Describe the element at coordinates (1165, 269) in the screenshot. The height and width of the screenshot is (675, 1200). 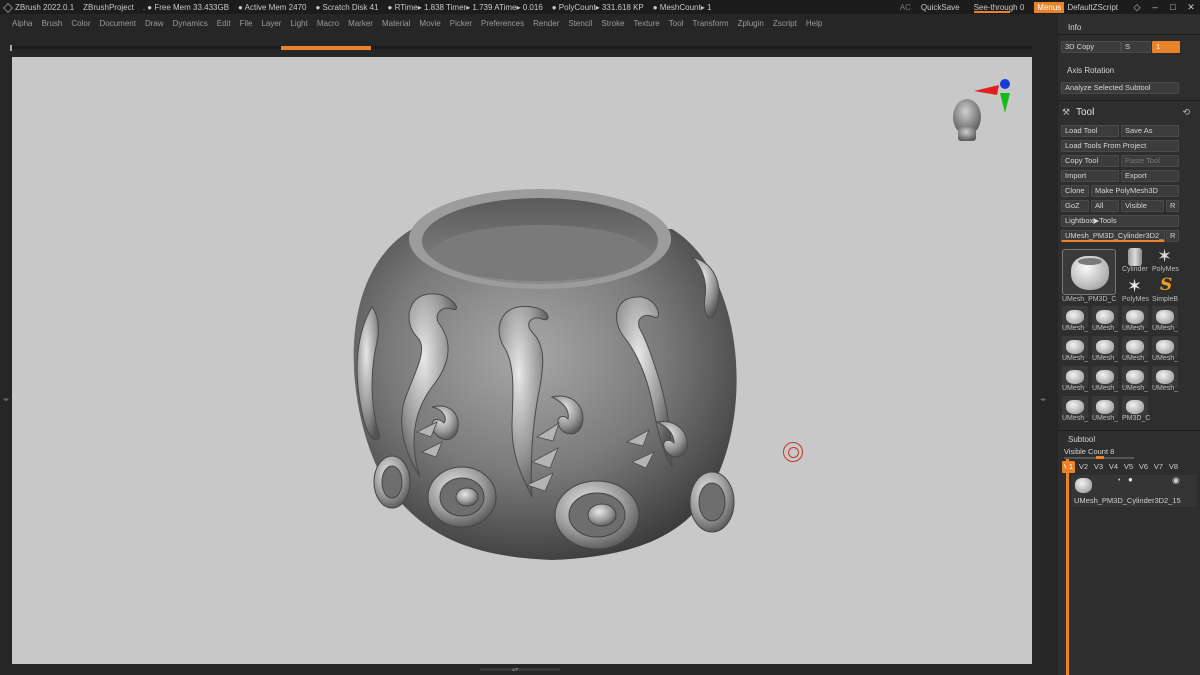
I see `polymesh-tool-label: PolyMes` at that location.